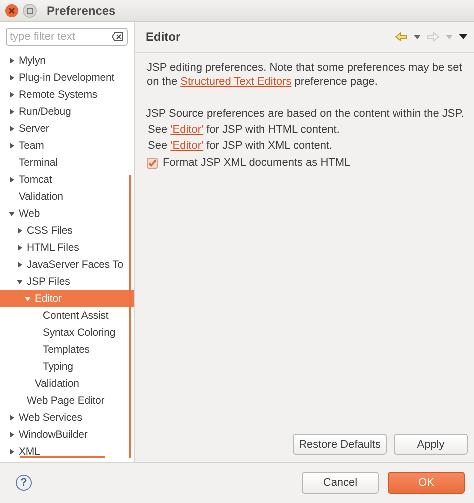  I want to click on clear-icon, so click(118, 37).